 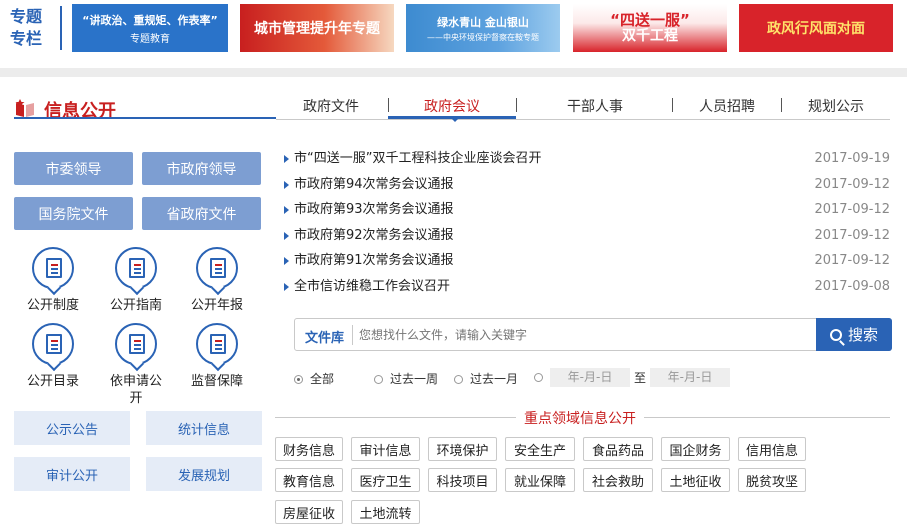 I want to click on banner-government-style: 政风行风面对面, so click(x=816, y=28).